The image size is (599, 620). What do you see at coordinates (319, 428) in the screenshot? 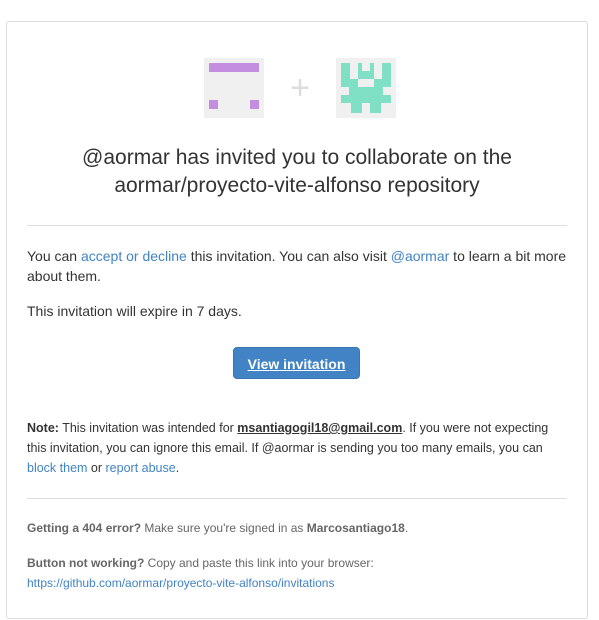
I see `email-link: msantiagogil18@gmail.com` at bounding box center [319, 428].